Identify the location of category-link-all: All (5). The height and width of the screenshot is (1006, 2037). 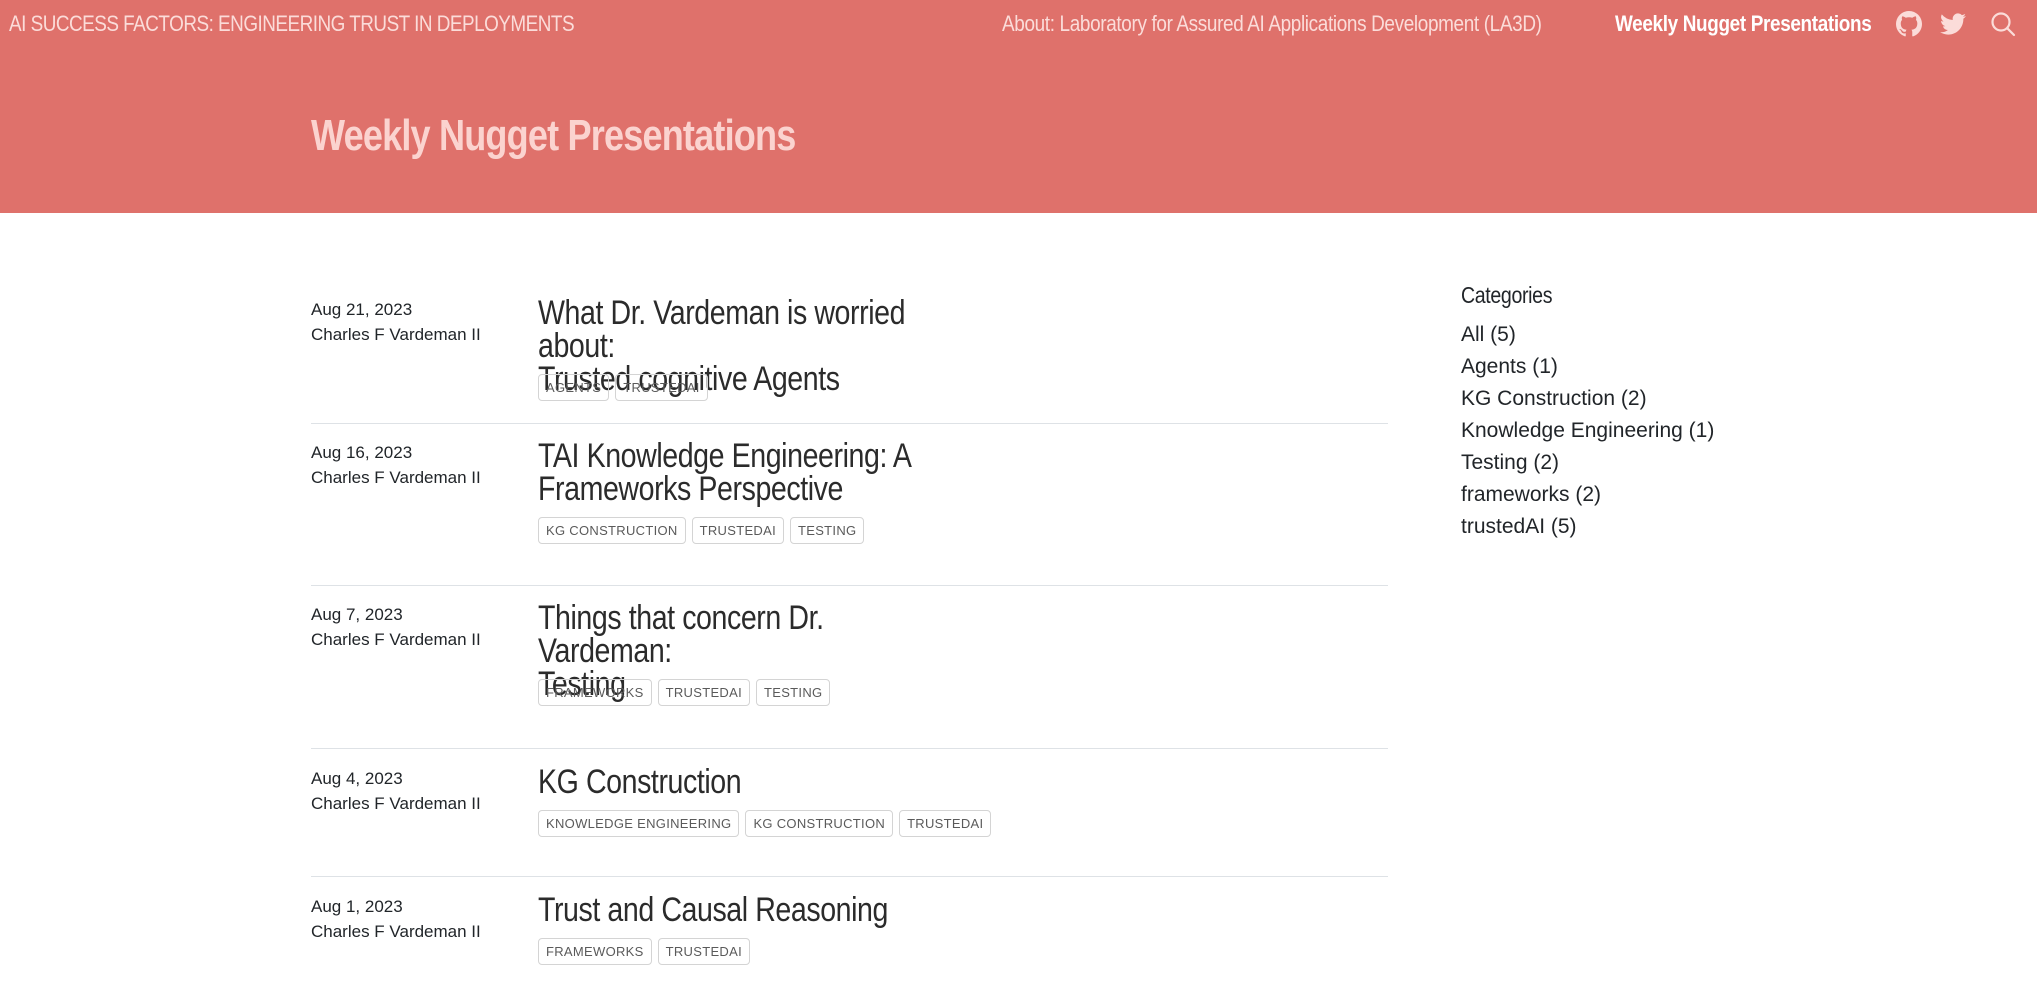
(1661, 335).